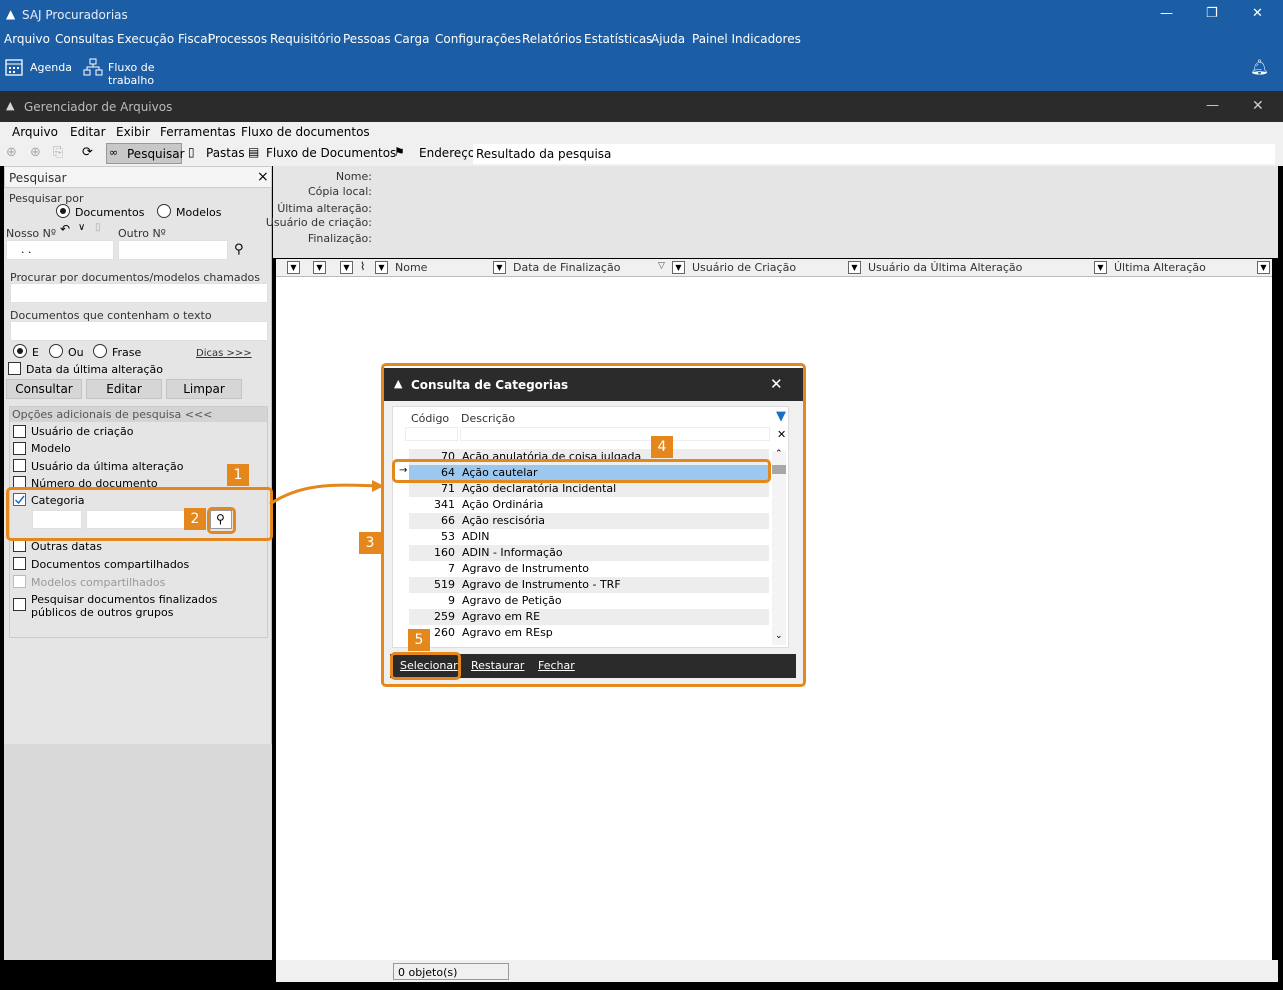 The width and height of the screenshot is (1283, 990). Describe the element at coordinates (1212, 13) in the screenshot. I see `restore-icon: ❐` at that location.